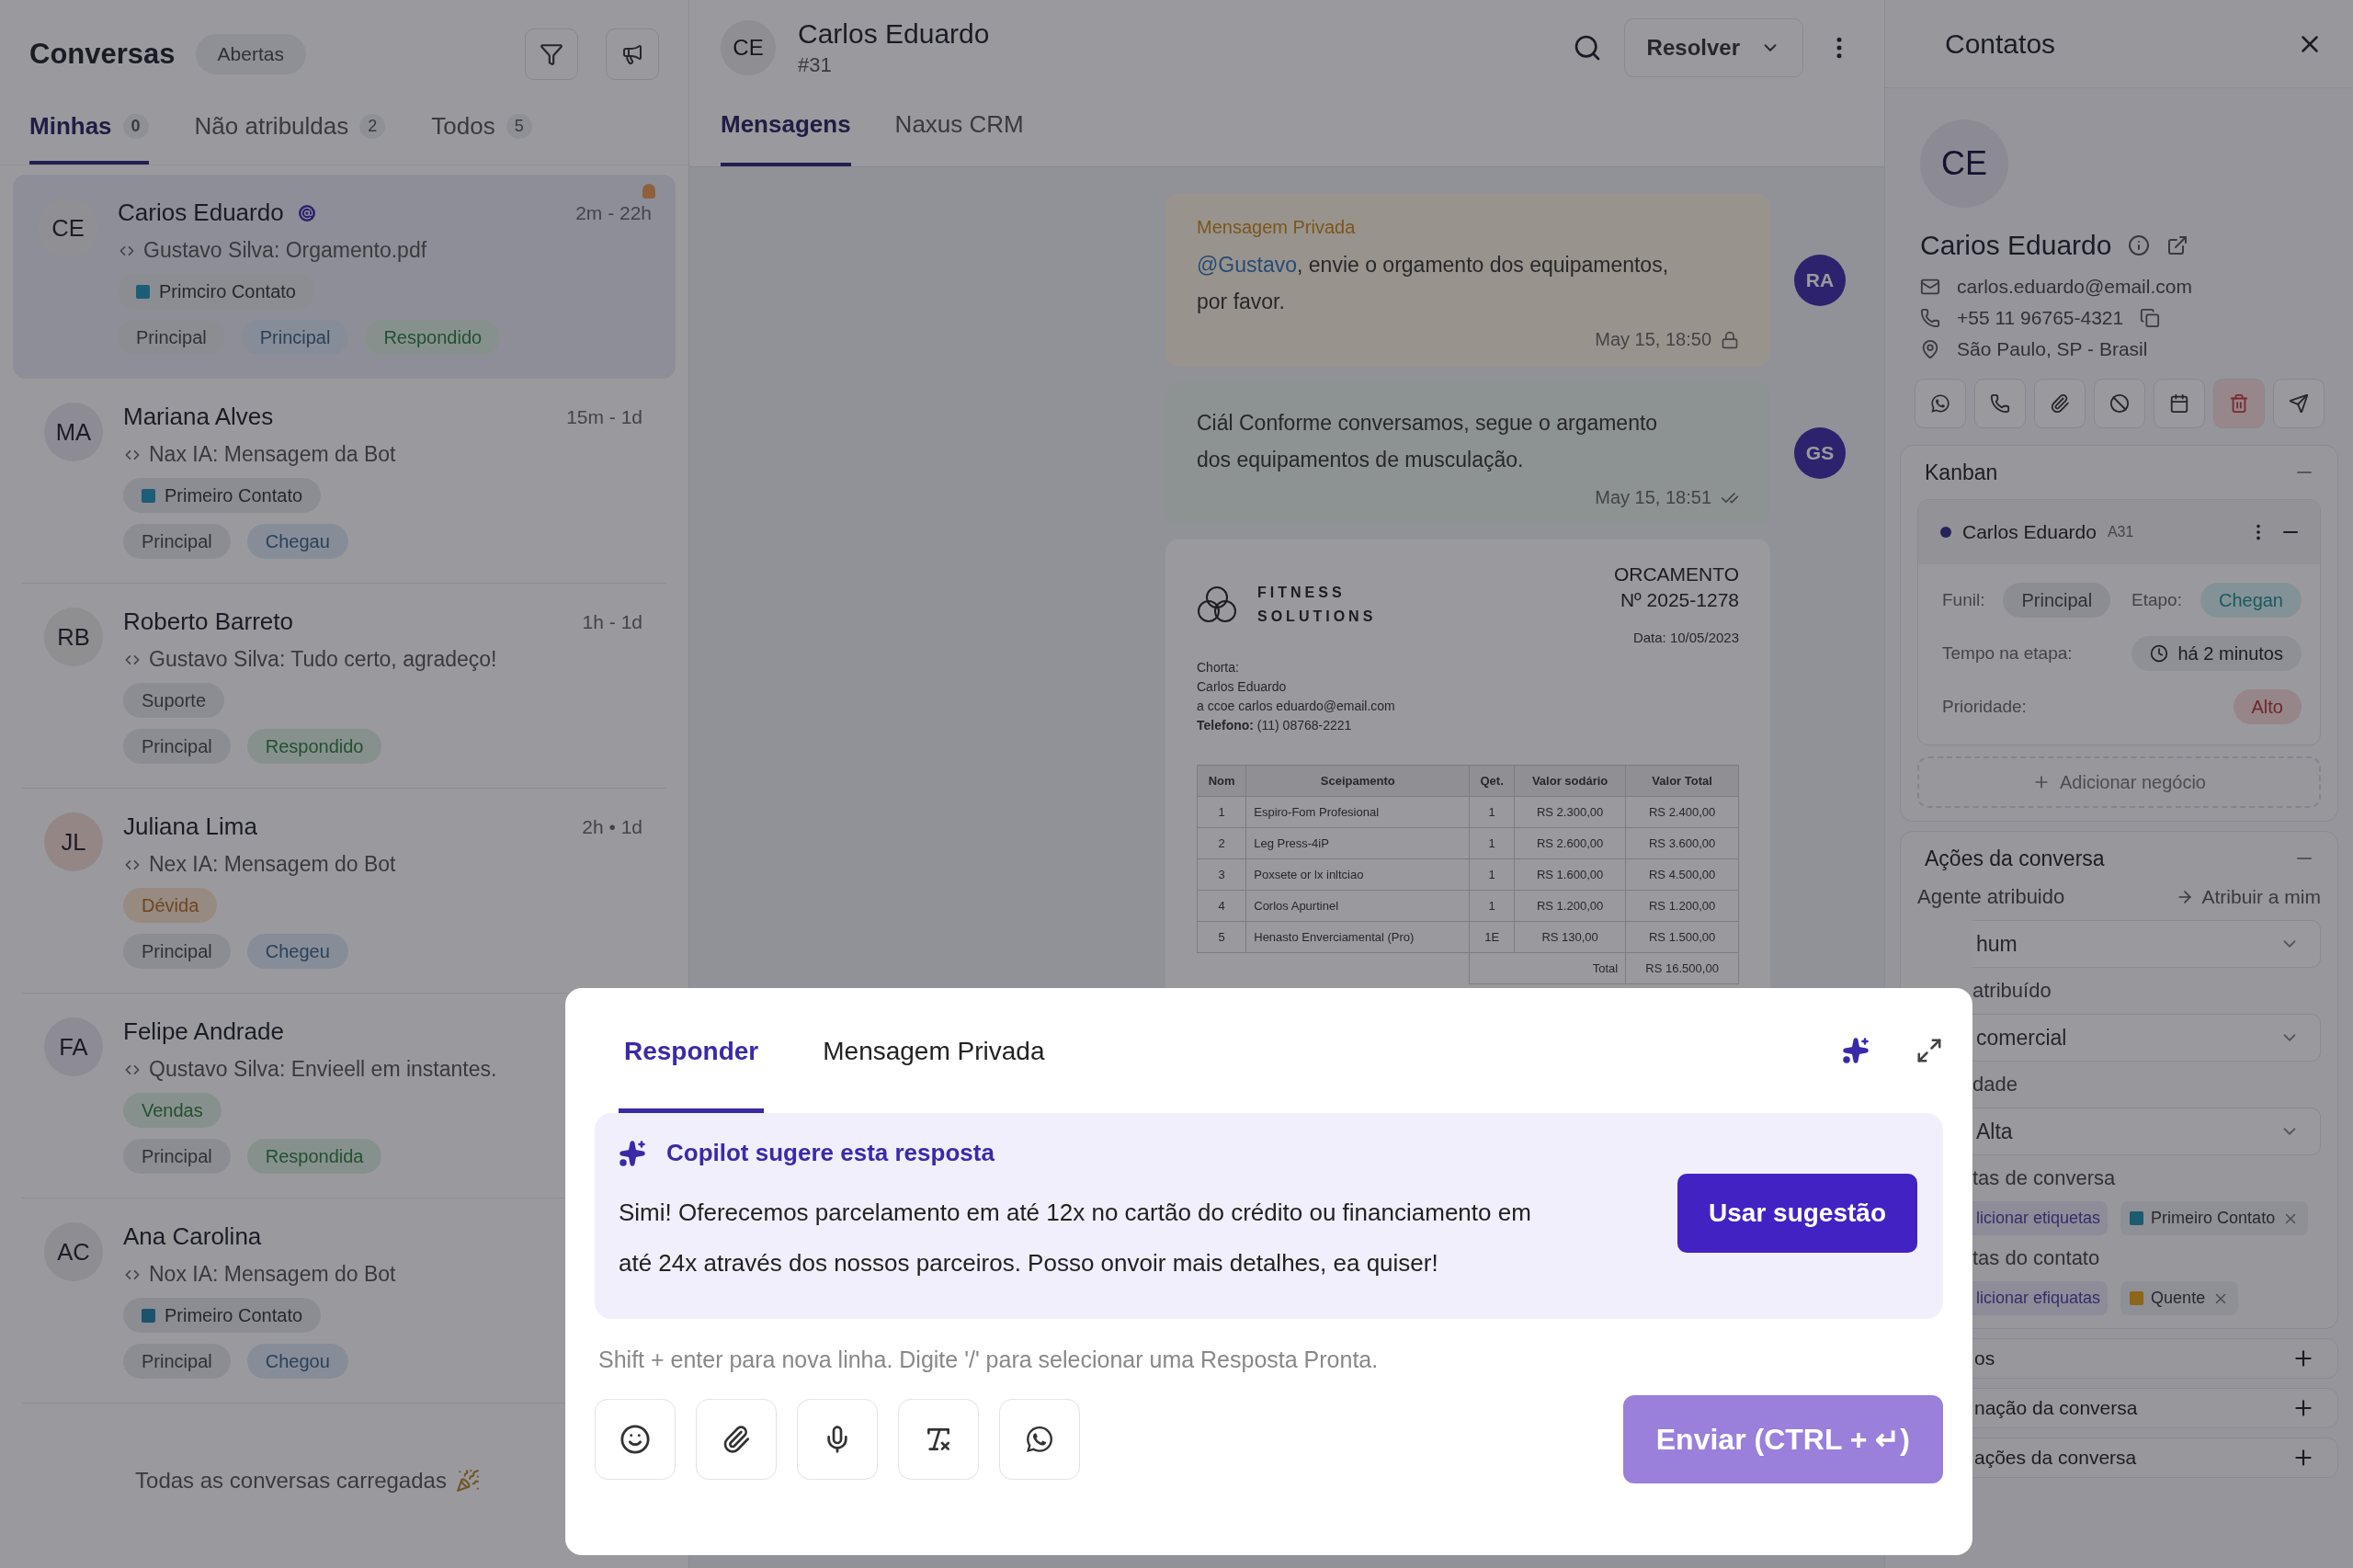 This screenshot has width=2353, height=1568. Describe the element at coordinates (1797, 1214) in the screenshot. I see `use-suggestion-button: Usar sugestão` at that location.